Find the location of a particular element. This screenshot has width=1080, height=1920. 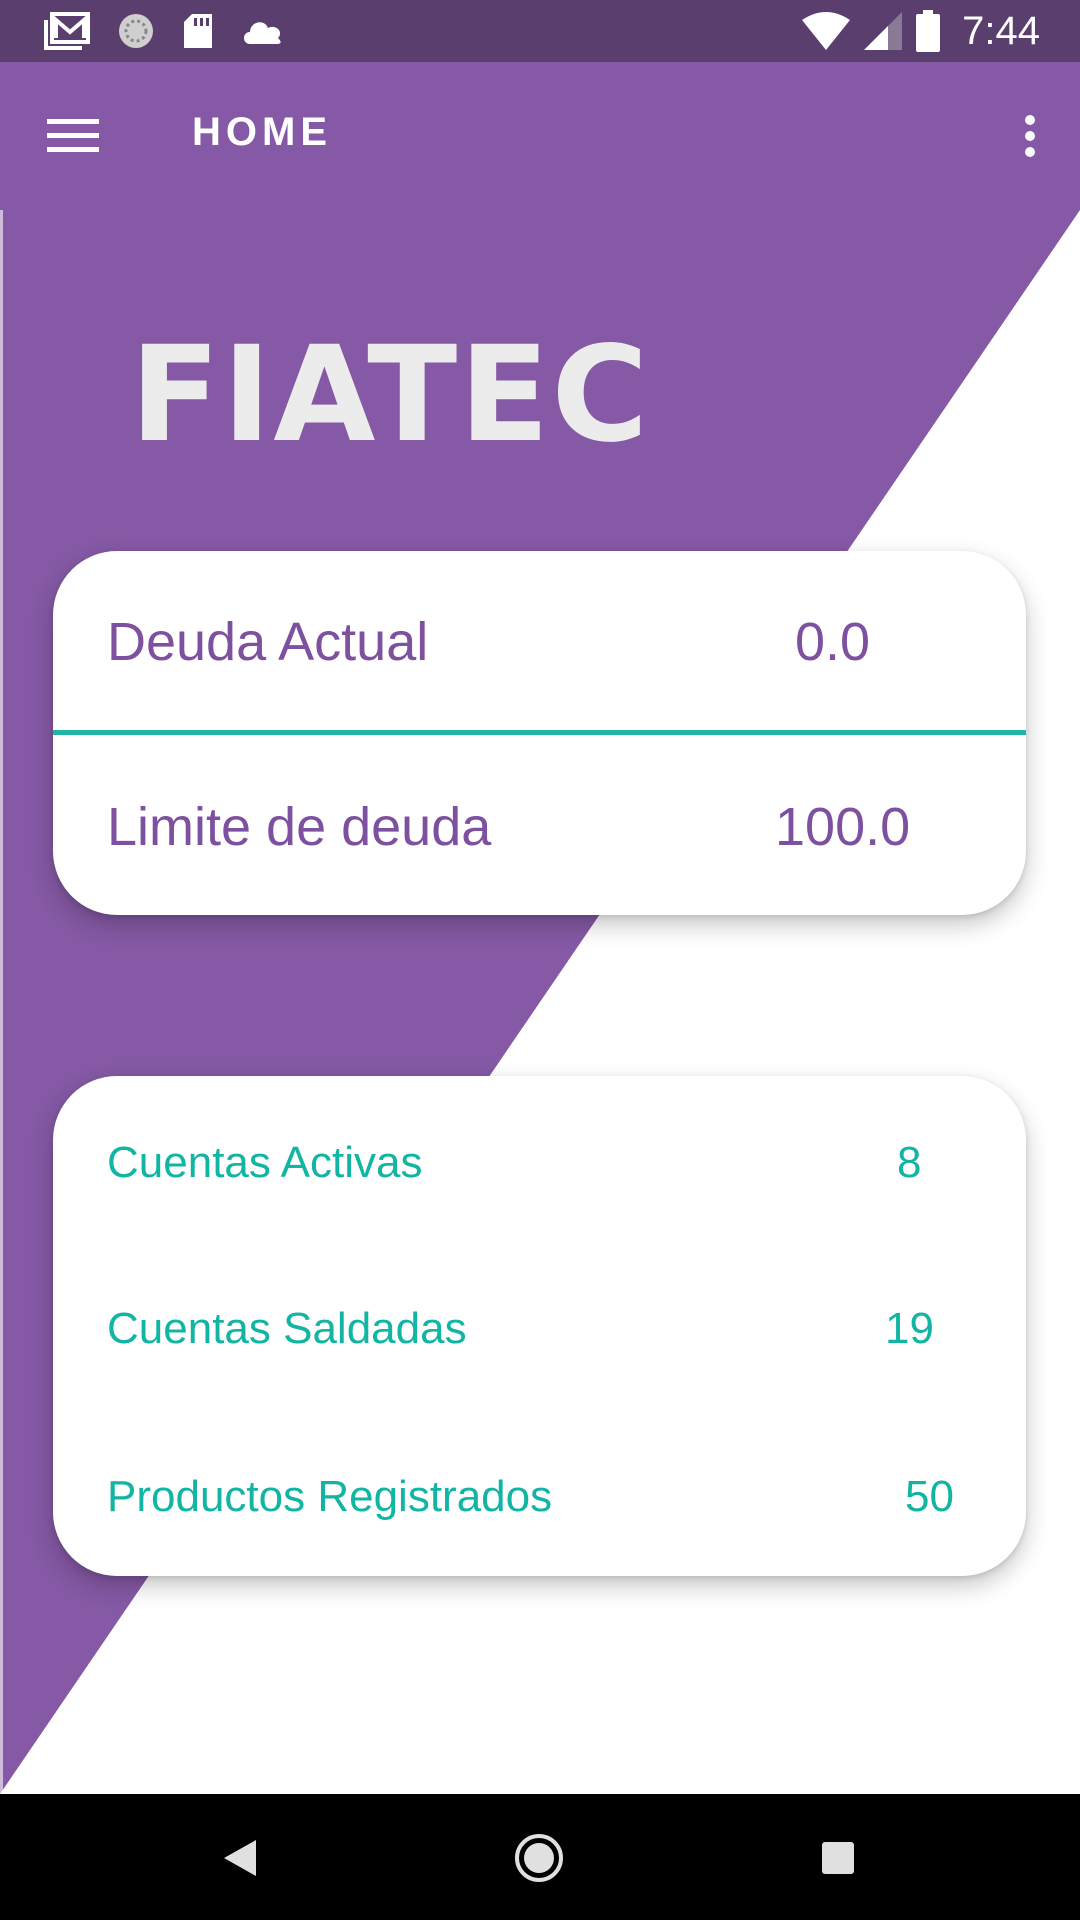

current-debt-label: Deuda Actual is located at coordinates (268, 642).